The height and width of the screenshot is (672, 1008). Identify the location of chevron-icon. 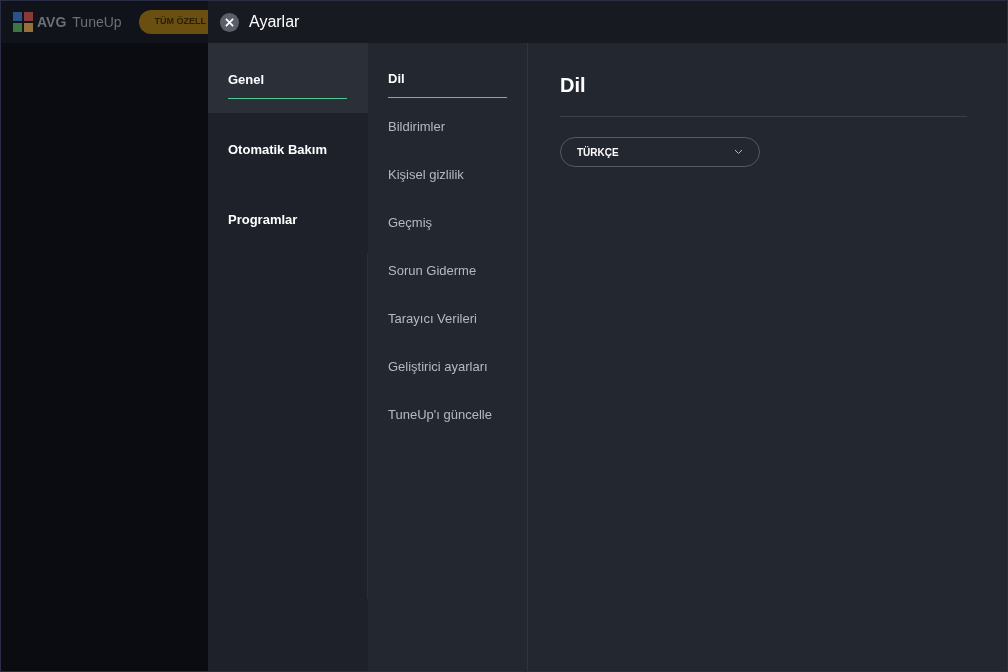
(738, 152).